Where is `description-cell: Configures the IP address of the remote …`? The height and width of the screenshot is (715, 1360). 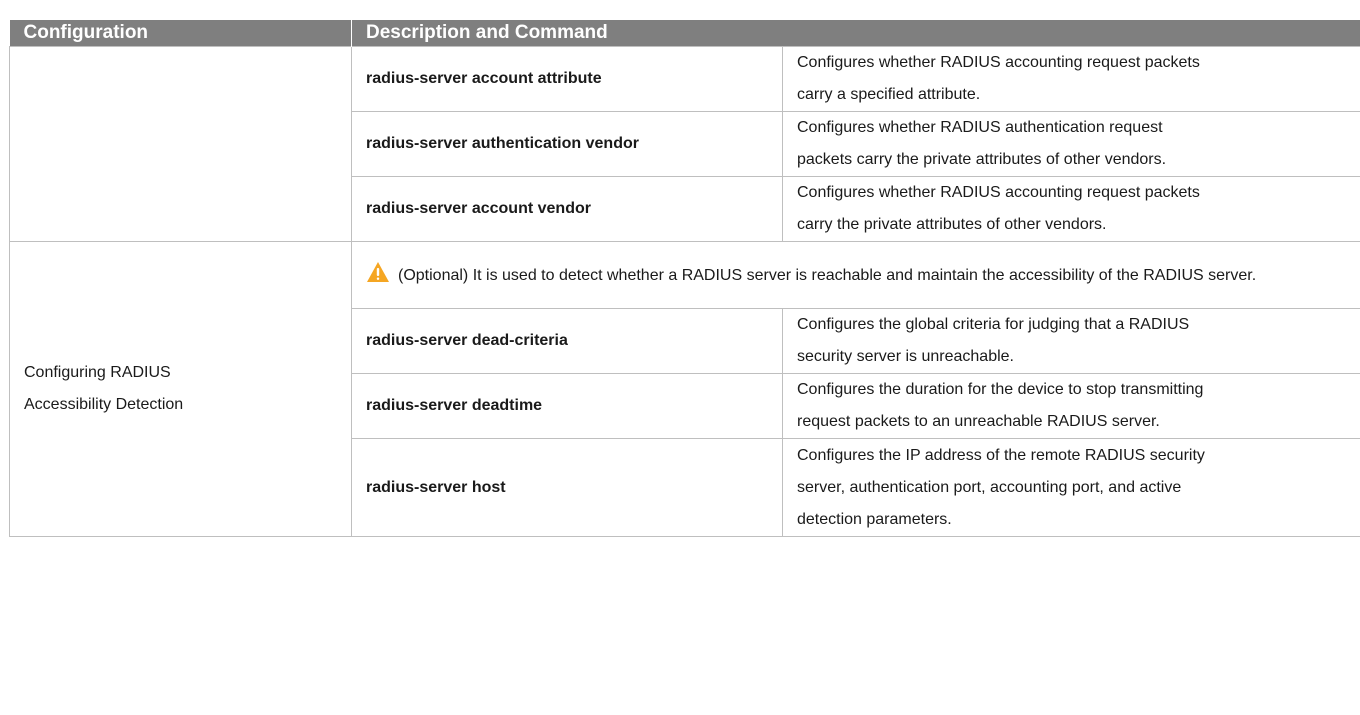
description-cell: Configures the IP address of the remote … is located at coordinates (1071, 487).